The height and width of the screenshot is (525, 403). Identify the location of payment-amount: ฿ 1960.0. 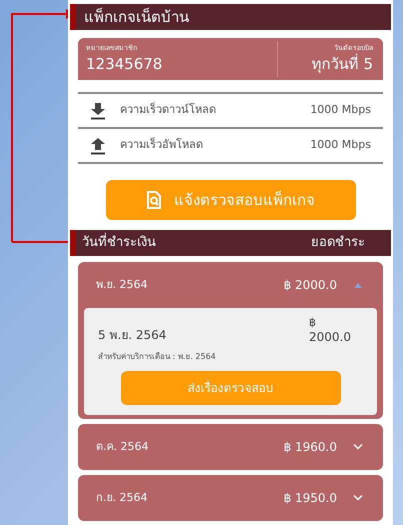
(310, 447).